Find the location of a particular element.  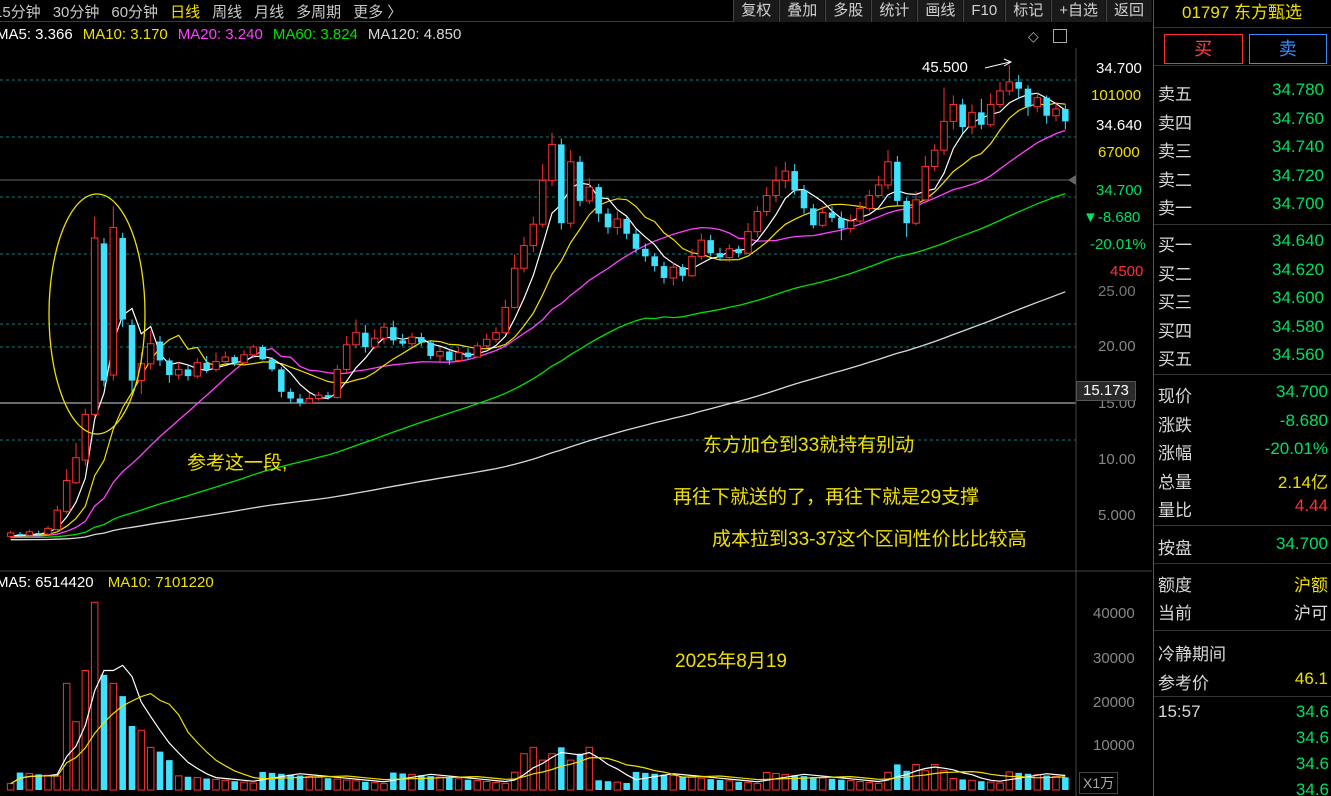

quote-row-4-label: 量比 is located at coordinates (1175, 510).